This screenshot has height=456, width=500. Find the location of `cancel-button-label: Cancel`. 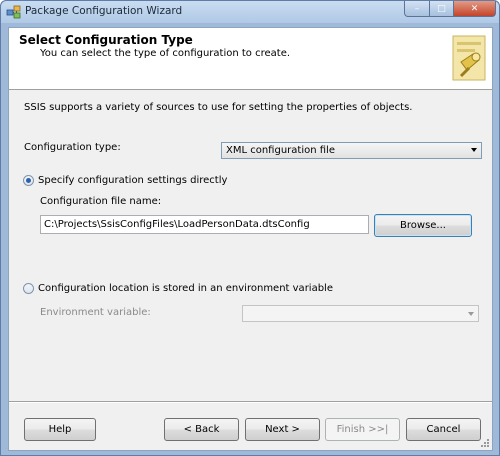

cancel-button-label: Cancel is located at coordinates (443, 429).